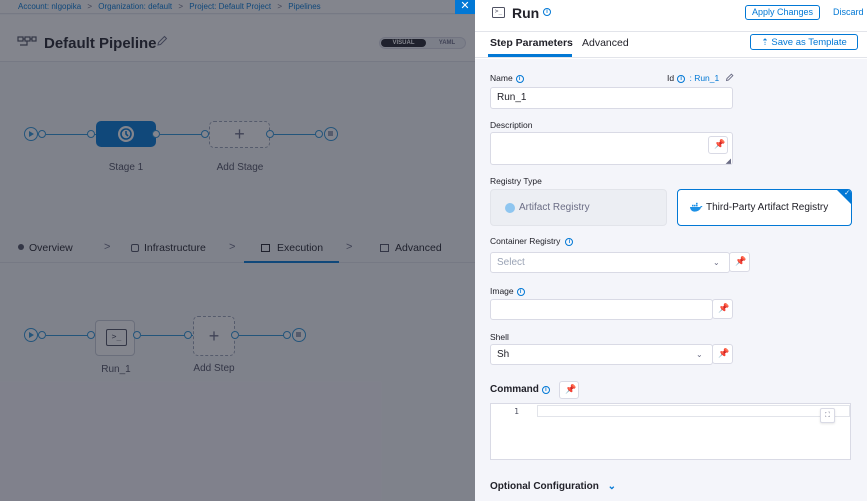 This screenshot has width=867, height=501. What do you see at coordinates (809, 42) in the screenshot?
I see `save-as-template-label: Save as Template` at bounding box center [809, 42].